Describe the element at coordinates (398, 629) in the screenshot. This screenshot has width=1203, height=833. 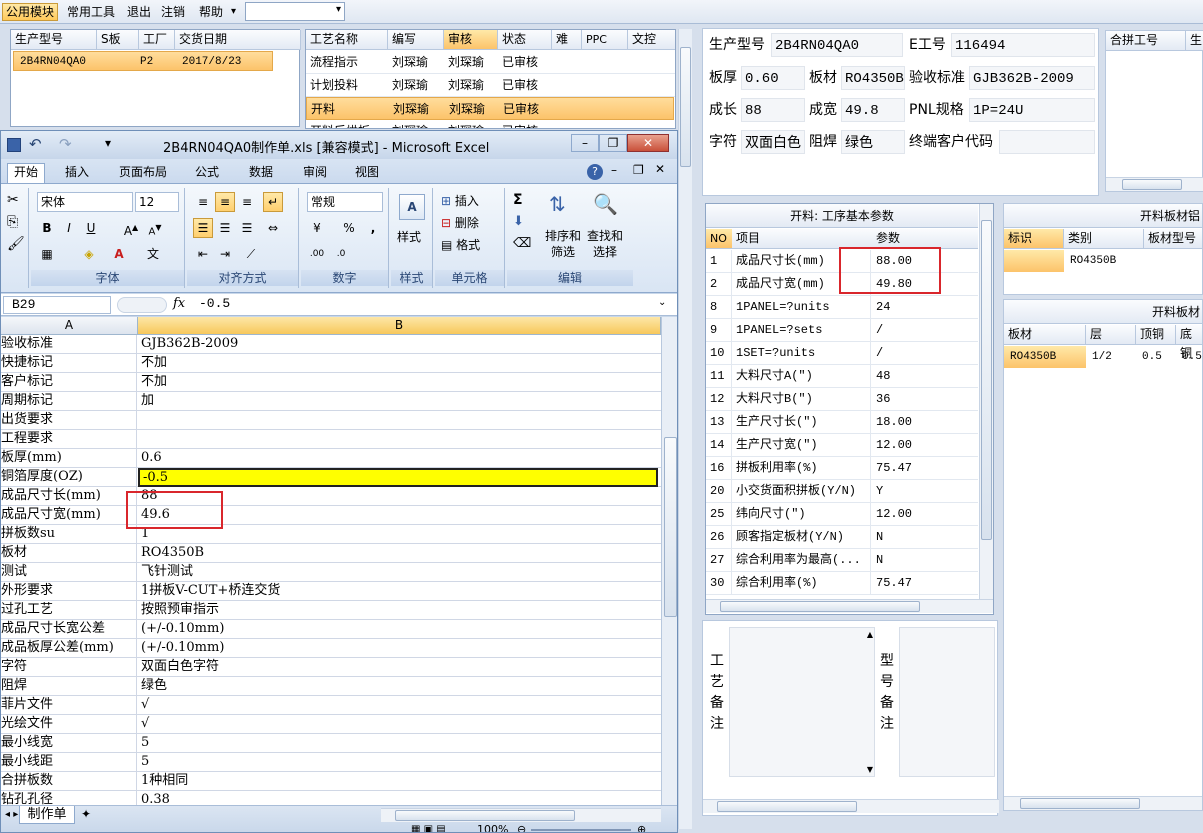
I see `cell-b: (+/-0.10mm)` at that location.